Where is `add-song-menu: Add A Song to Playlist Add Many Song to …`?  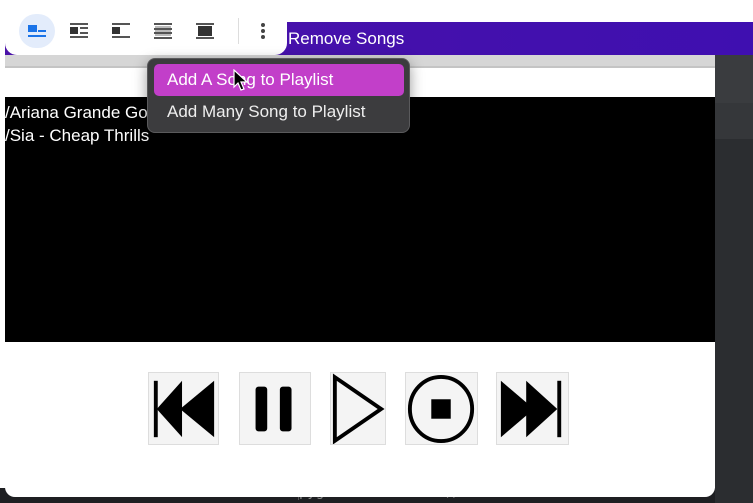
add-song-menu: Add A Song to Playlist Add Many Song to … is located at coordinates (278, 95).